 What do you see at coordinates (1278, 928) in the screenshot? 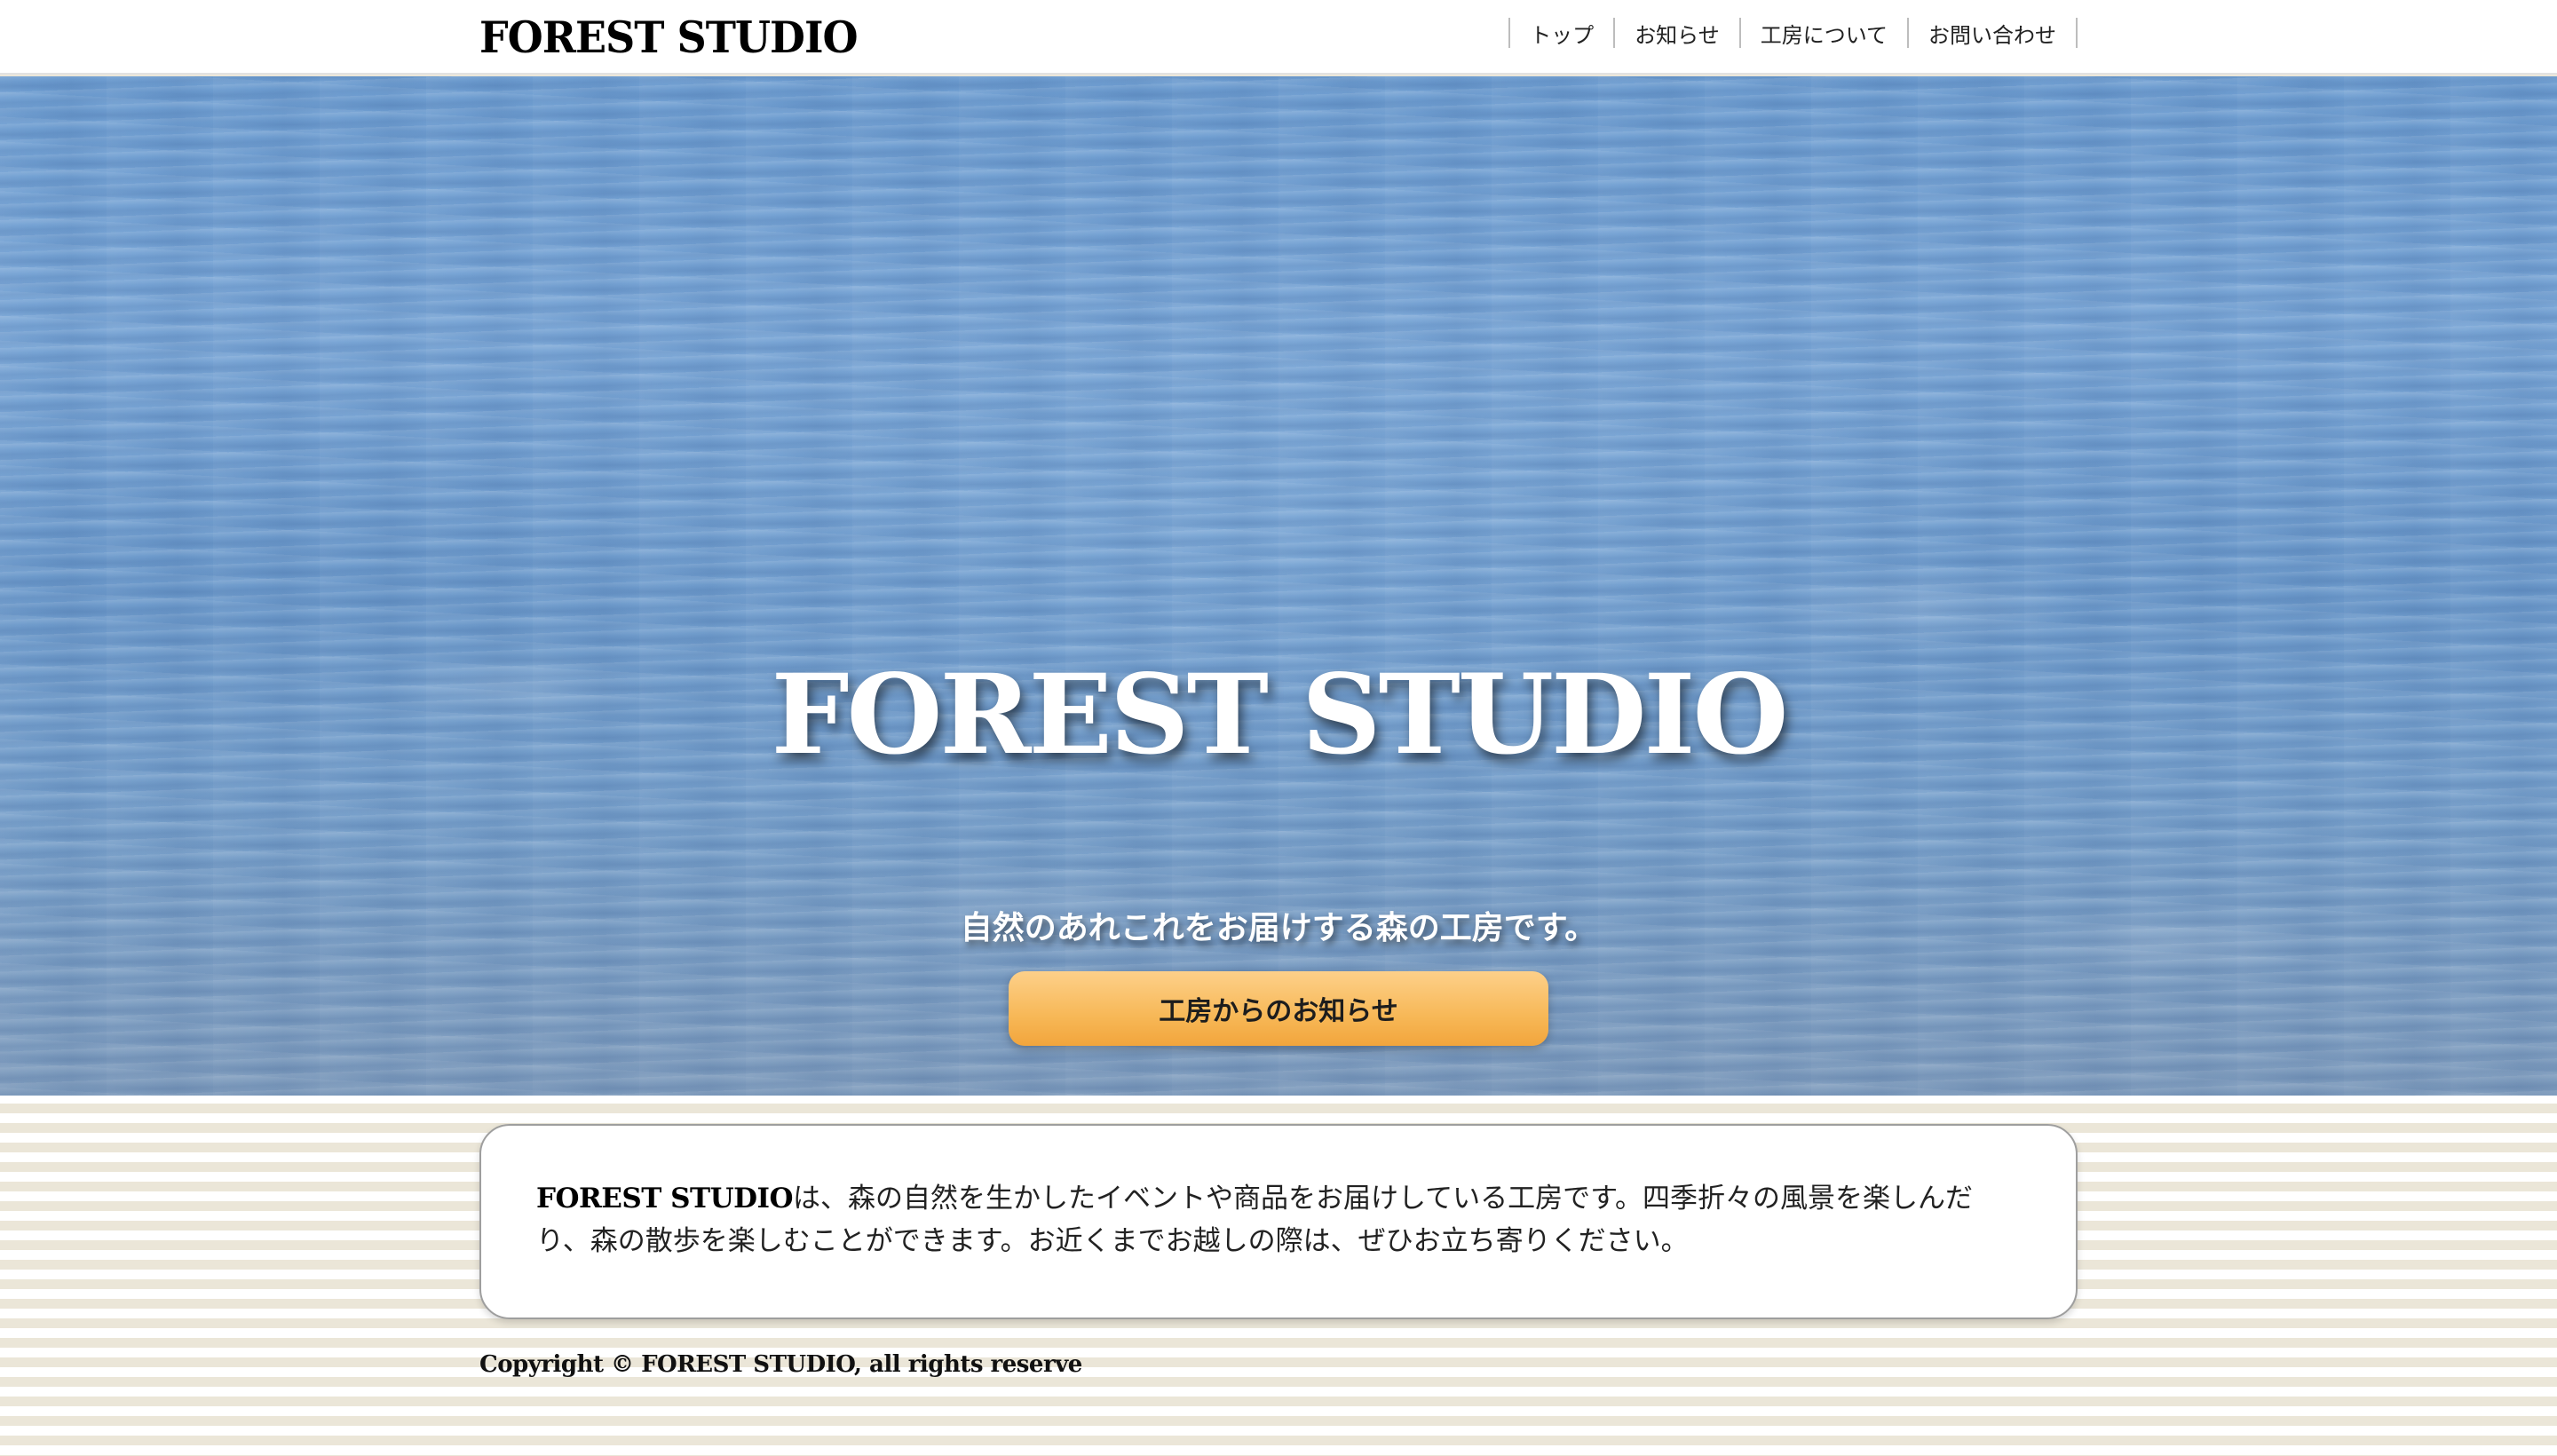
I see `hero-subtitle: 自然のあれこれをお届けする森の工房です。` at bounding box center [1278, 928].